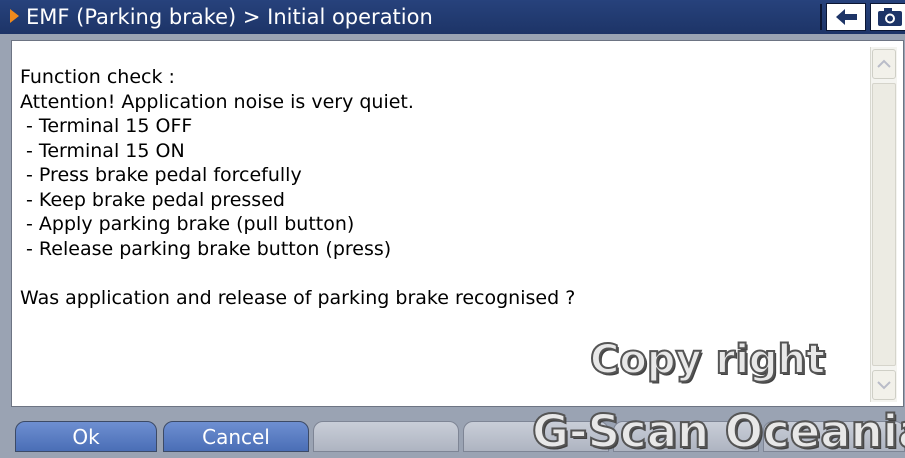 The width and height of the screenshot is (905, 458). Describe the element at coordinates (106, 126) in the screenshot. I see `message-line: - Terminal 15 OFF` at that location.